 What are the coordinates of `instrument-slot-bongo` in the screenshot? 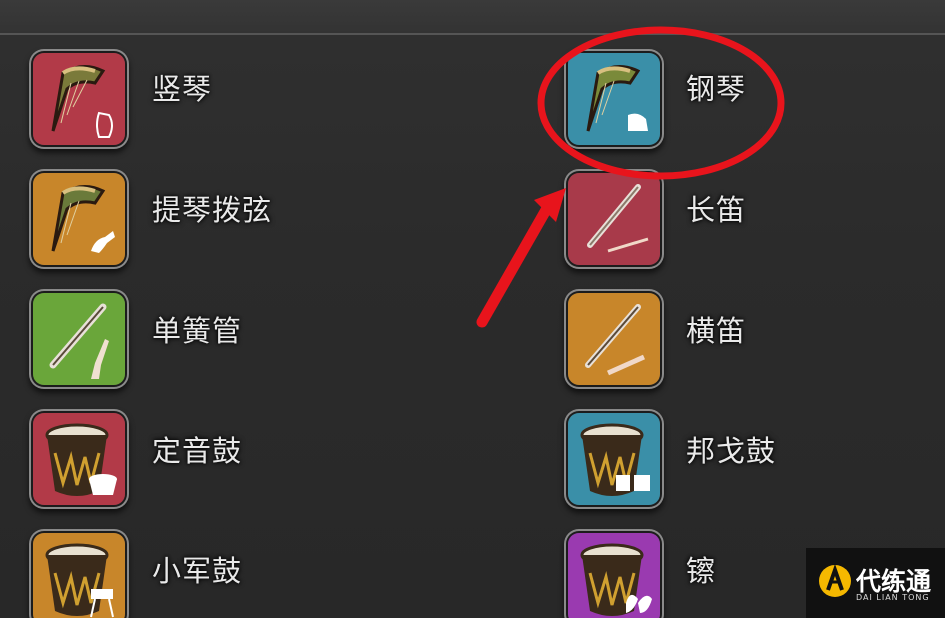 It's located at (614, 459).